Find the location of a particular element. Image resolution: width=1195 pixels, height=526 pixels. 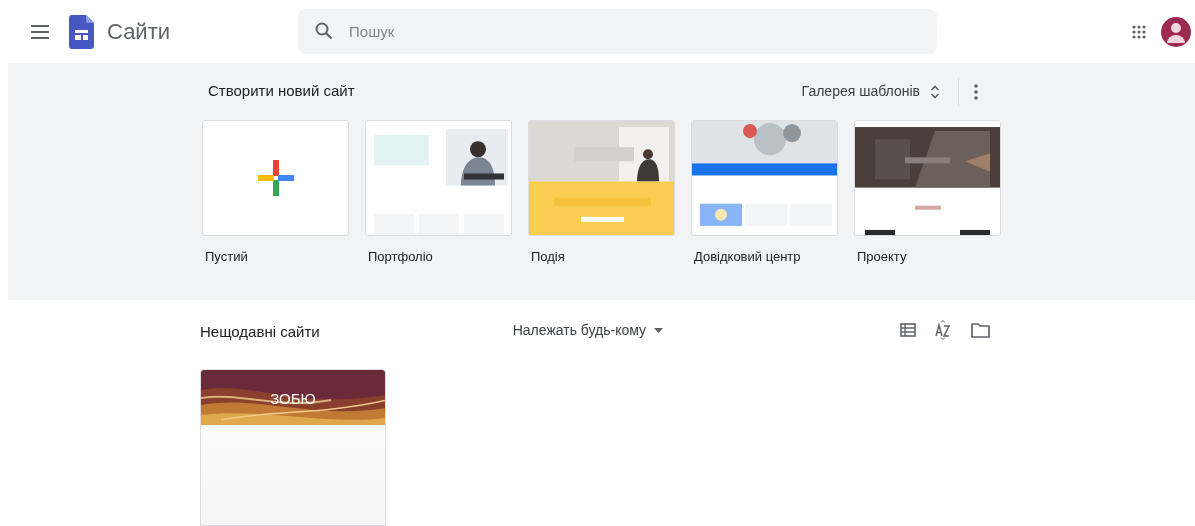

template-label: Проекту is located at coordinates (882, 257).